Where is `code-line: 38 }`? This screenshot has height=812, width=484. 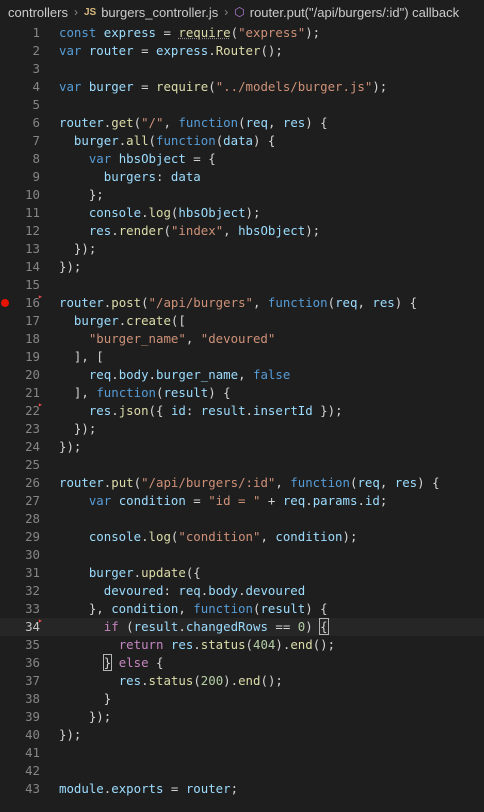 code-line: 38 } is located at coordinates (242, 699).